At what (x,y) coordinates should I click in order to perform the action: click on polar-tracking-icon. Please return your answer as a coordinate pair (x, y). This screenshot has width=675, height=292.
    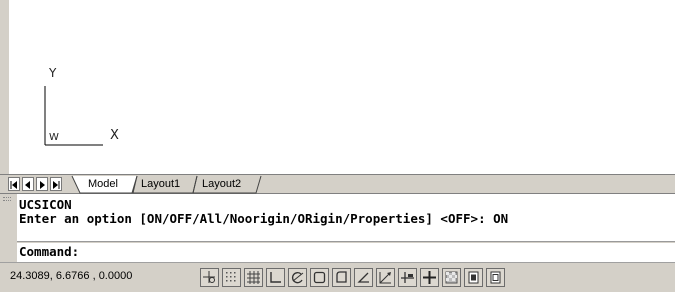
    Looking at the image, I should click on (298, 278).